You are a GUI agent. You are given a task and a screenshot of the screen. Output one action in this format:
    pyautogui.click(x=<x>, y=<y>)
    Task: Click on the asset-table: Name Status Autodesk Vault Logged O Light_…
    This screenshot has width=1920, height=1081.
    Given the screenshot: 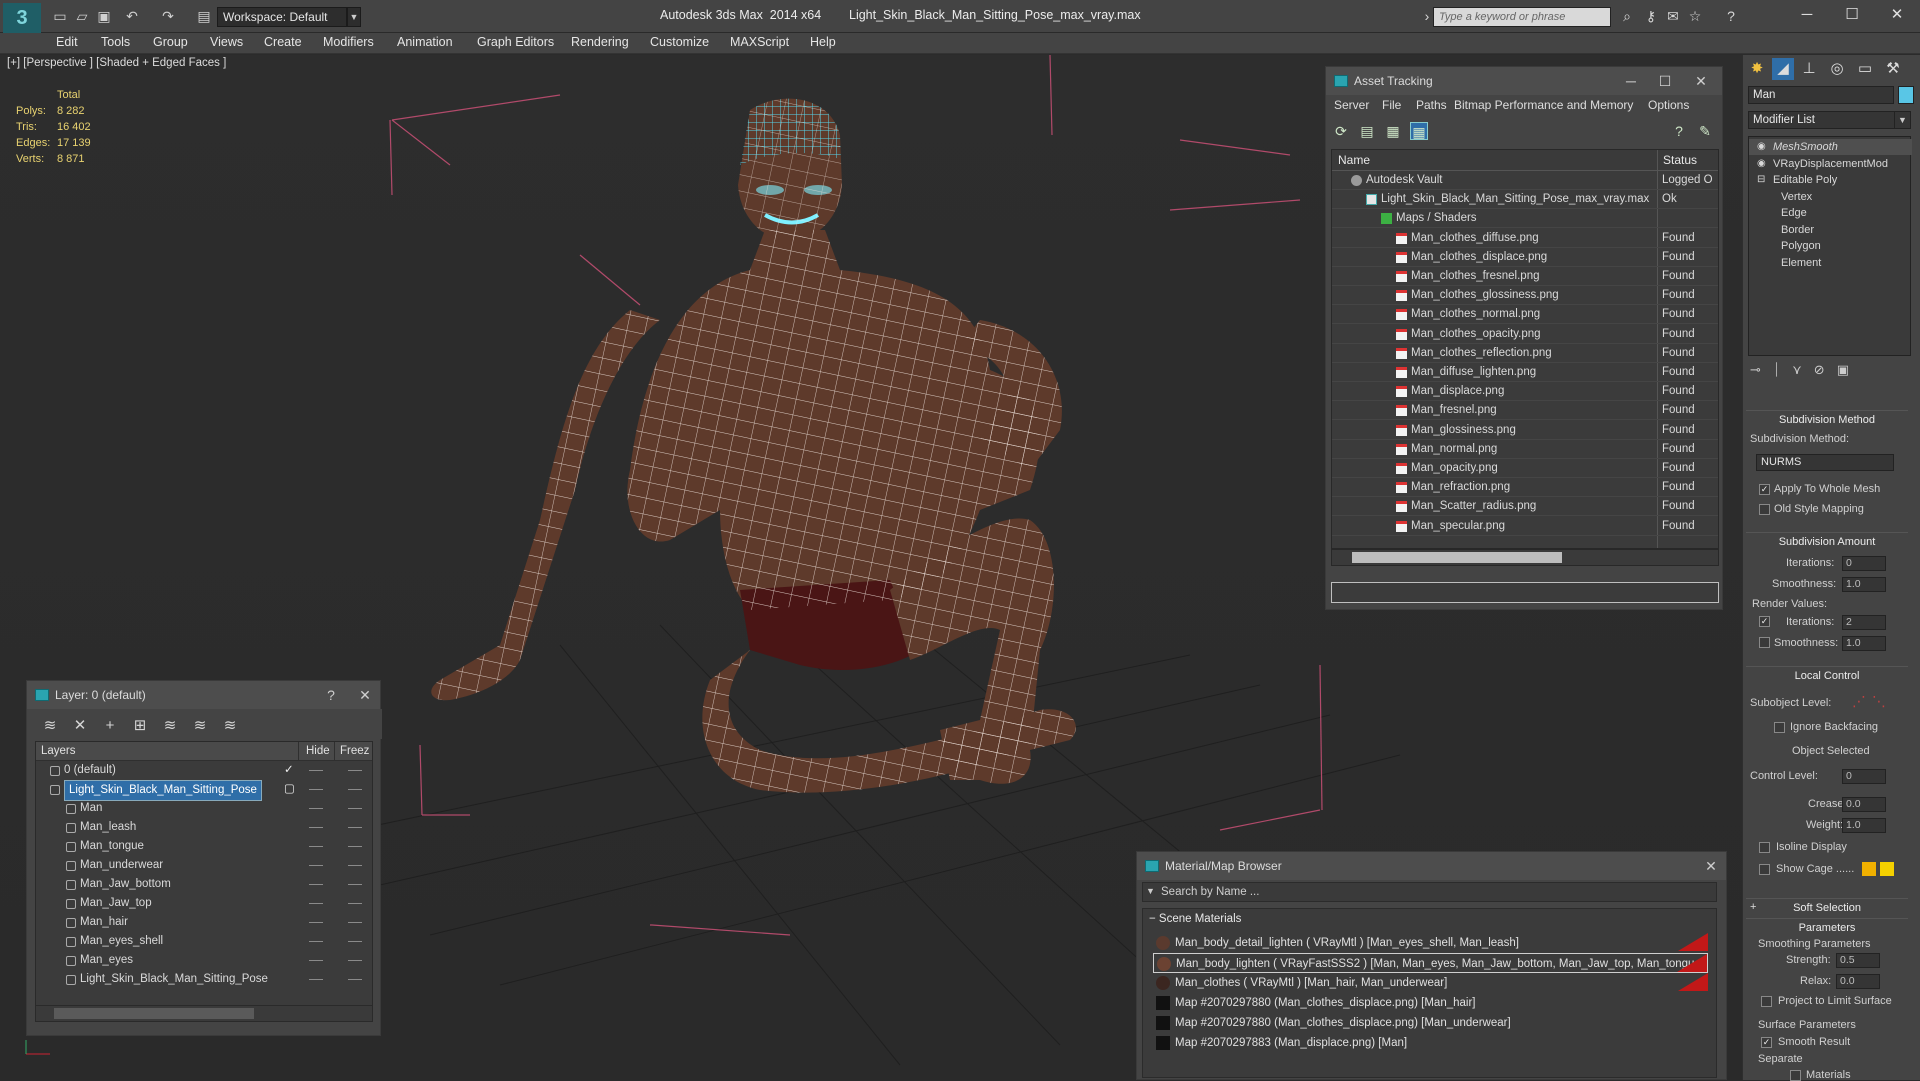 What is the action you would take?
    pyautogui.click(x=1525, y=349)
    